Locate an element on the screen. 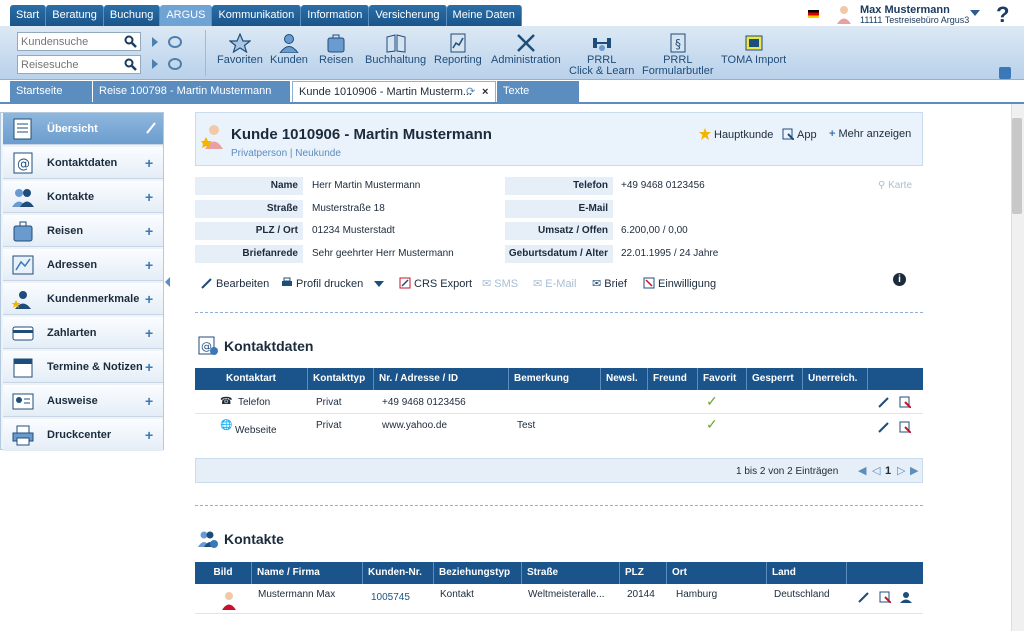 This screenshot has height=631, width=1024. tab-startseite: Startseite is located at coordinates (51, 91).